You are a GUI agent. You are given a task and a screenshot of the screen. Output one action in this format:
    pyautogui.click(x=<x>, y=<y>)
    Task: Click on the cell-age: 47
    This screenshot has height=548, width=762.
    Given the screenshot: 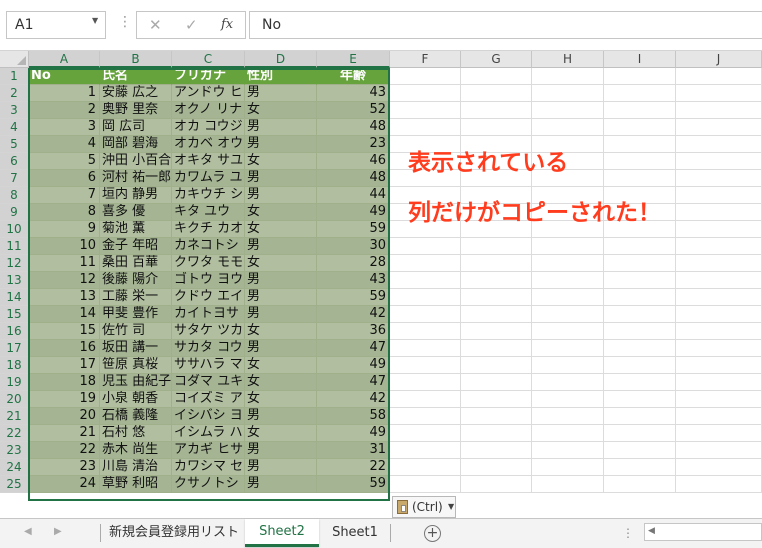 What is the action you would take?
    pyautogui.click(x=353, y=382)
    